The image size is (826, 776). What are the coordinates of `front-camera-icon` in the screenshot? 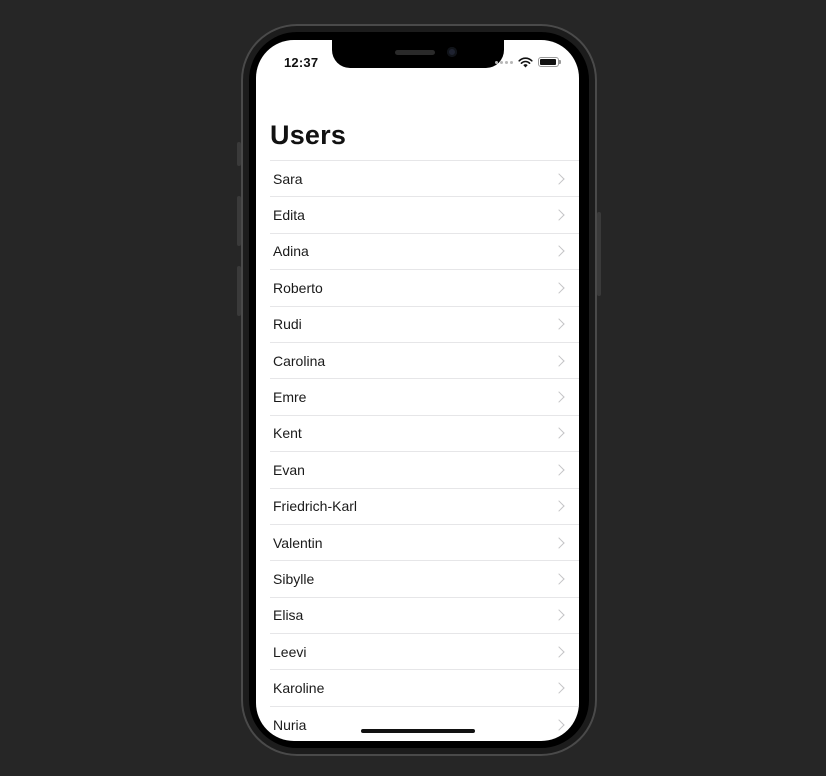 It's located at (452, 52).